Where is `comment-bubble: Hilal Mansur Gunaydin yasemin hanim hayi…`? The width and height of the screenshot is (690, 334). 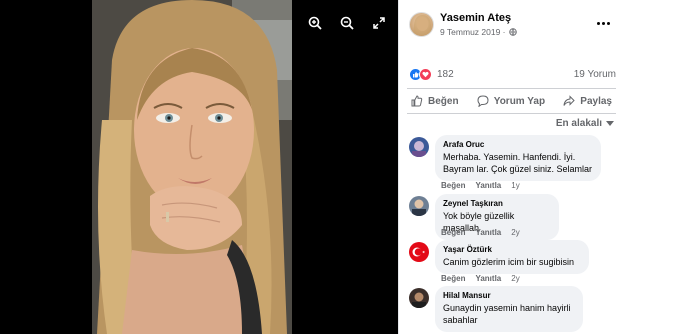
comment-bubble: Hilal Mansur Gunaydin yasemin hanim hayi… is located at coordinates (509, 309).